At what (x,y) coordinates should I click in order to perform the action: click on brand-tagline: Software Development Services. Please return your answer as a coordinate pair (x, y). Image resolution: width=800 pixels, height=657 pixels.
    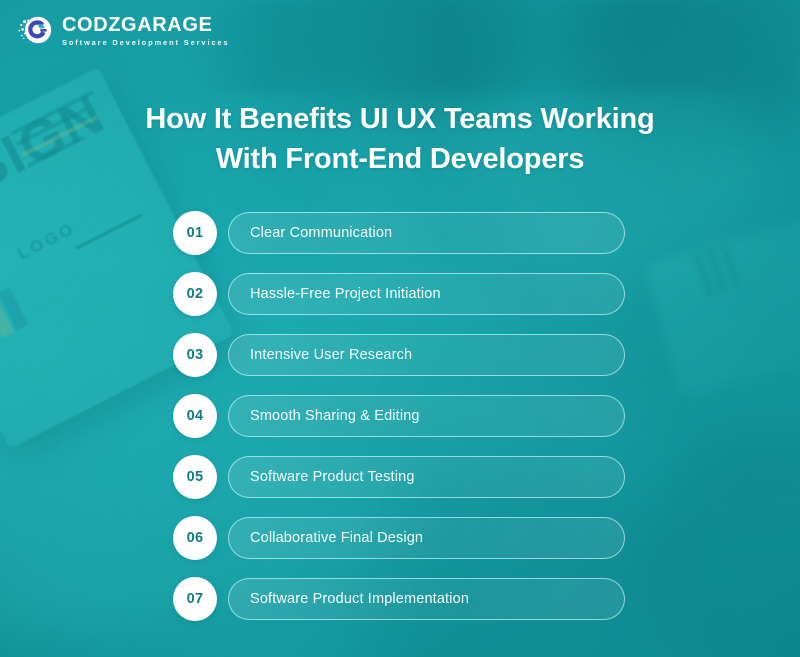
    Looking at the image, I should click on (146, 43).